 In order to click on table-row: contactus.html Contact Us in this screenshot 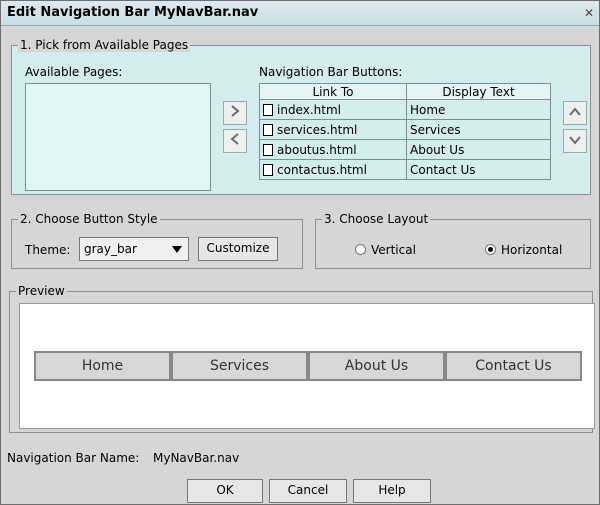, I will do `click(405, 169)`.